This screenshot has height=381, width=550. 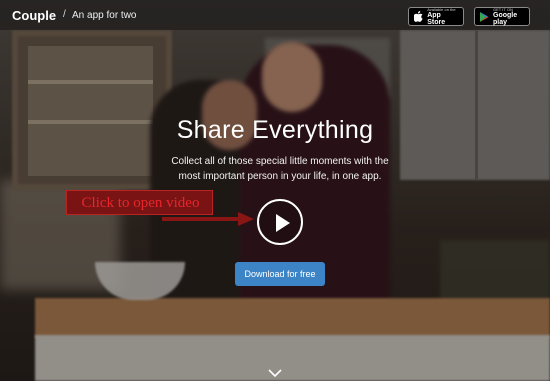 What do you see at coordinates (418, 17) in the screenshot?
I see `apple-icon` at bounding box center [418, 17].